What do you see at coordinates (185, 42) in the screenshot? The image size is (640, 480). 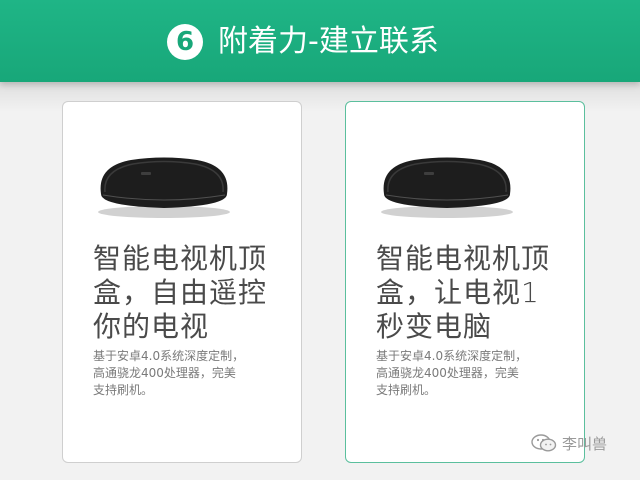 I see `step-number-badge: 6` at bounding box center [185, 42].